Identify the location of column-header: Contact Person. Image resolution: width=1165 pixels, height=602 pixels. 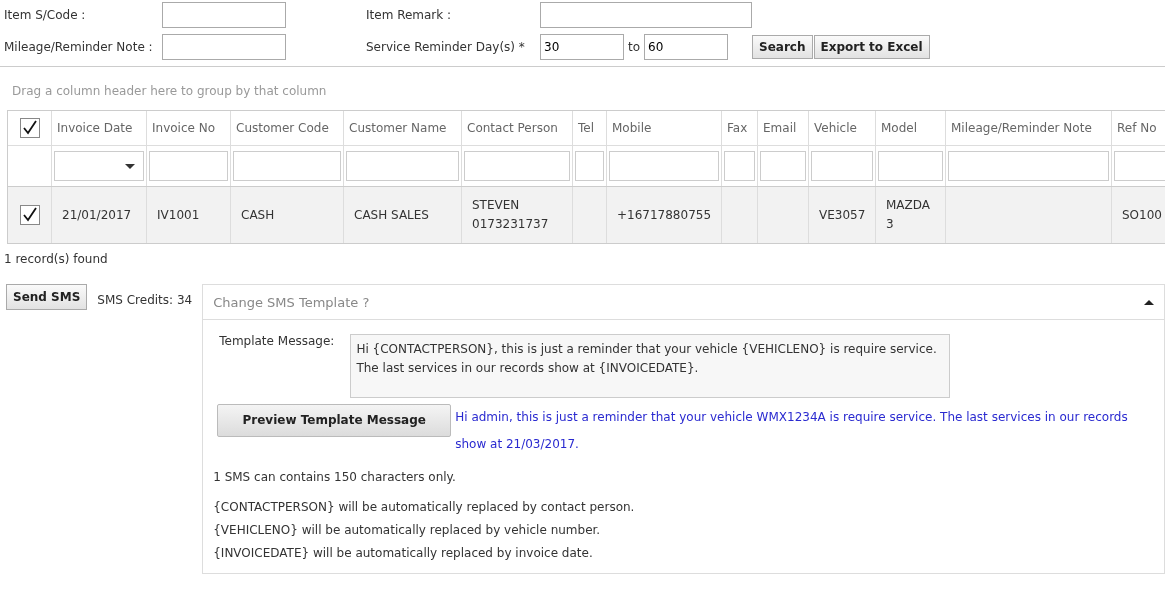
(517, 128).